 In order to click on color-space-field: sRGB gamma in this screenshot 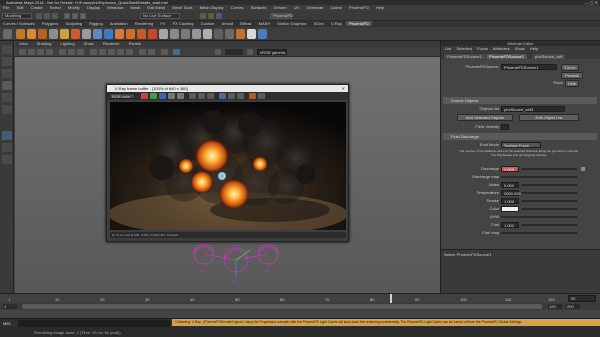, I will do `click(272, 52)`.